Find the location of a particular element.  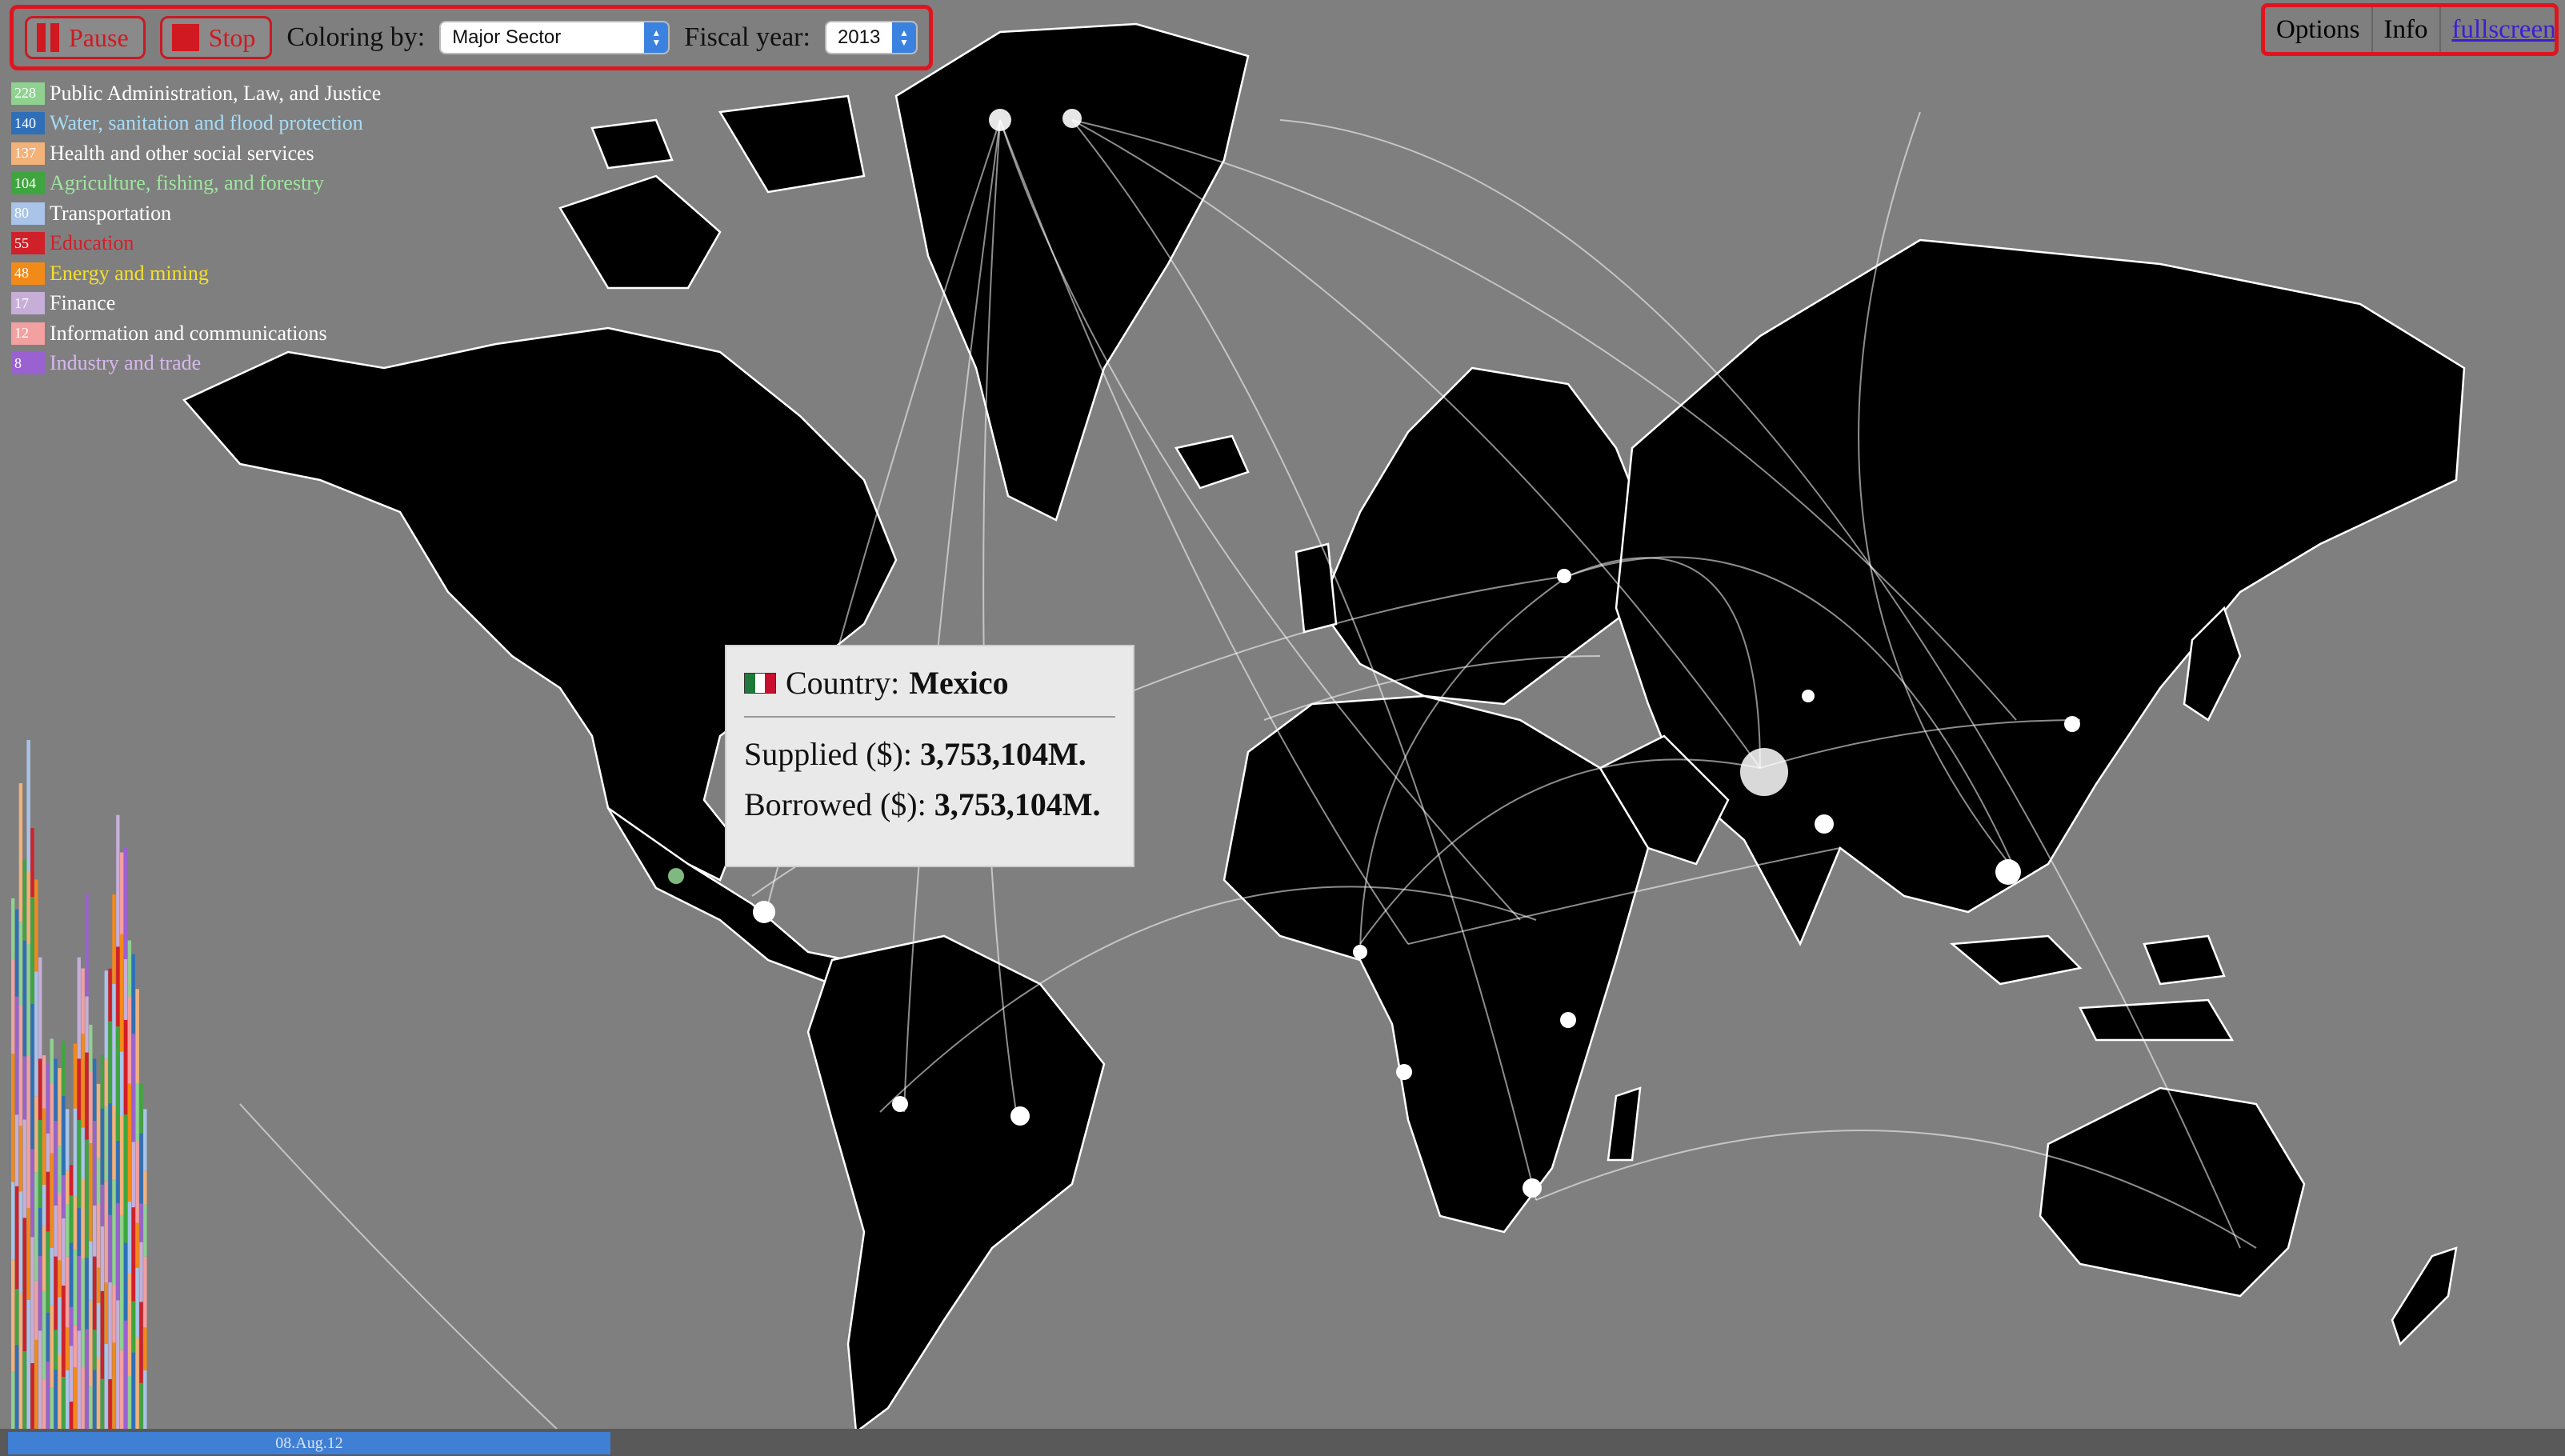

hotspot-afghanistan is located at coordinates (1764, 772).